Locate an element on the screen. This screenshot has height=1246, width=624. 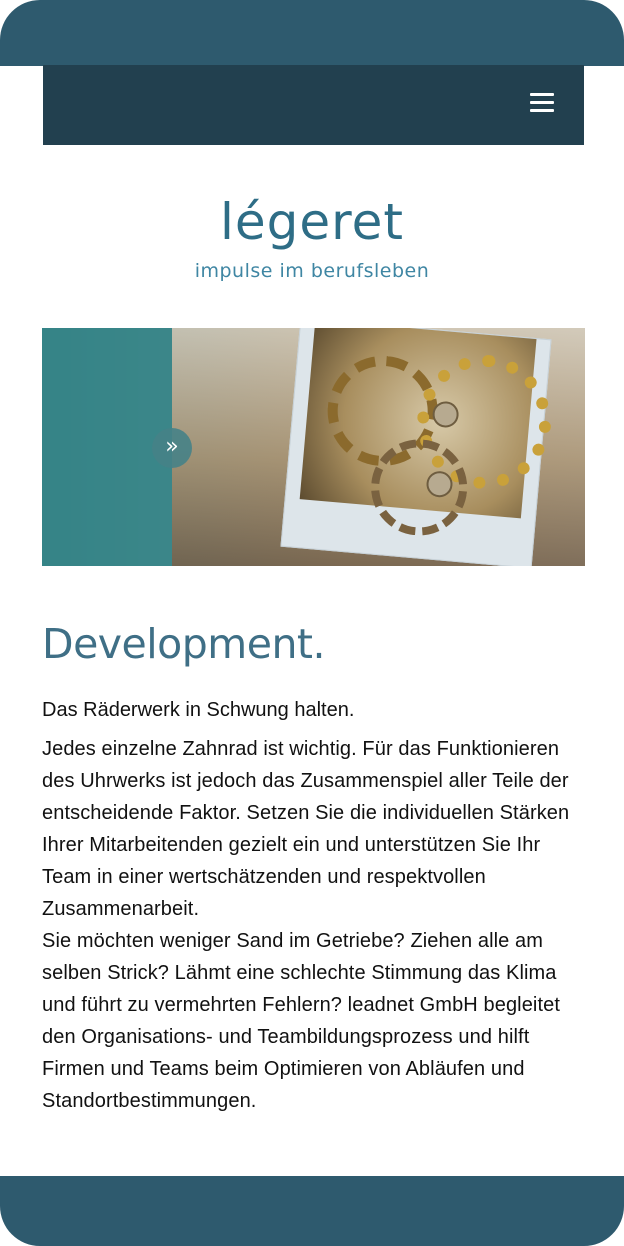
article-lead: Das Räderwerk in Schwung halten. is located at coordinates (198, 710).